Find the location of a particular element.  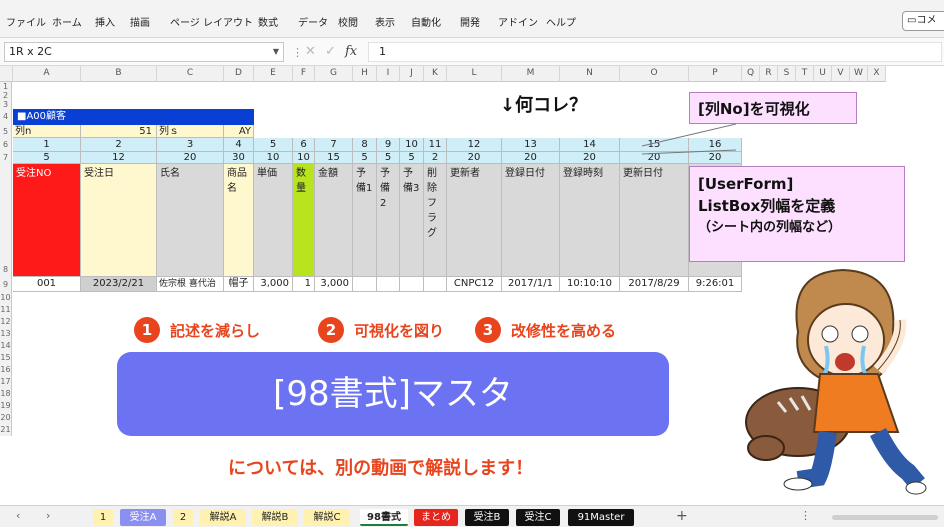

tab-formulas: 数式 is located at coordinates (268, 21).